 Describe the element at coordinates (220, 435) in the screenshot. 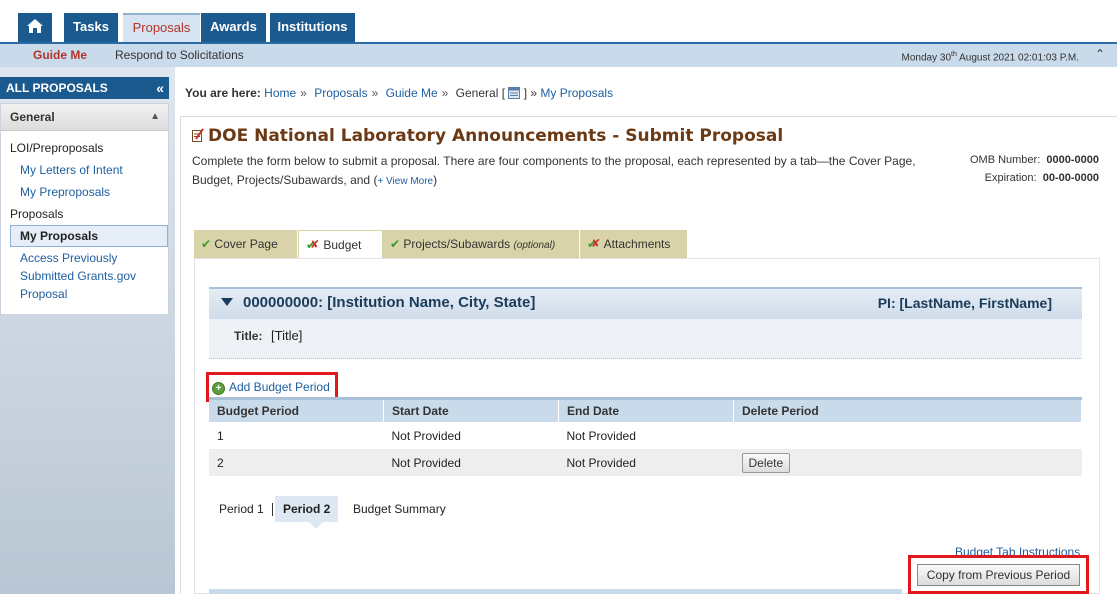

I see `cell-period: 1` at that location.